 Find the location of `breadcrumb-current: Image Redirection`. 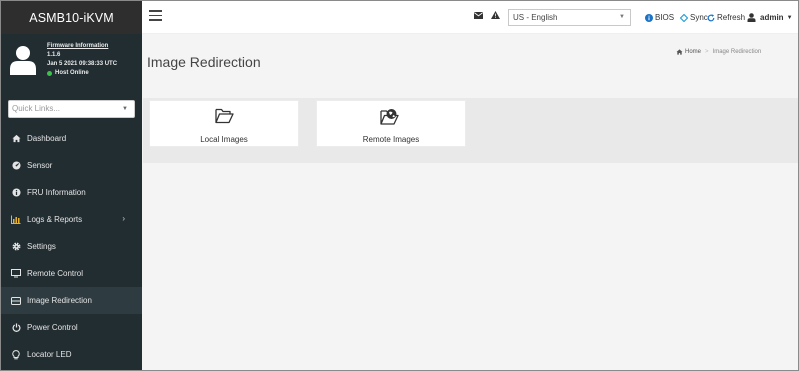

breadcrumb-current: Image Redirection is located at coordinates (737, 52).